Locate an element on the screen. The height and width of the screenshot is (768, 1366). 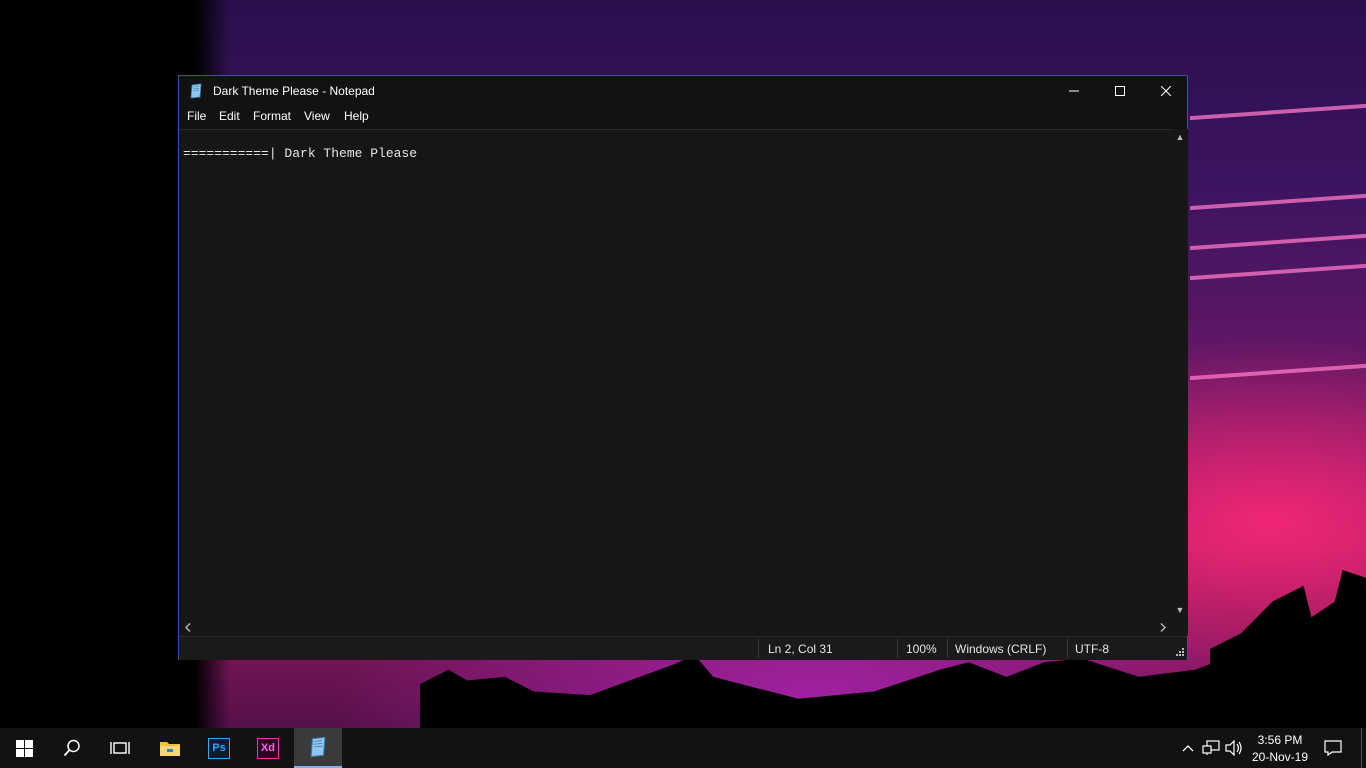
editor-content: ===========| Dark Theme Please is located at coordinates (300, 153).